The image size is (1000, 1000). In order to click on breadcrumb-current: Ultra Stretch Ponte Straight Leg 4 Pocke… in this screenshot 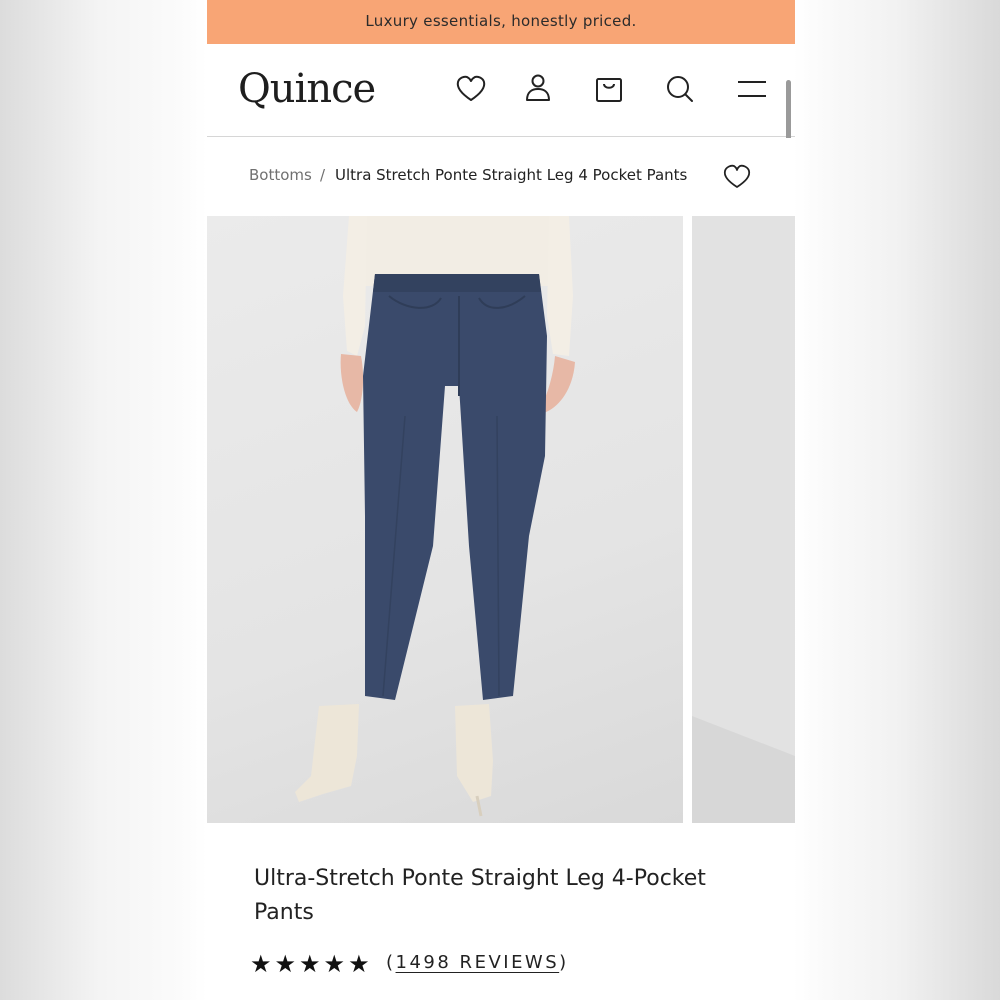, I will do `click(511, 175)`.